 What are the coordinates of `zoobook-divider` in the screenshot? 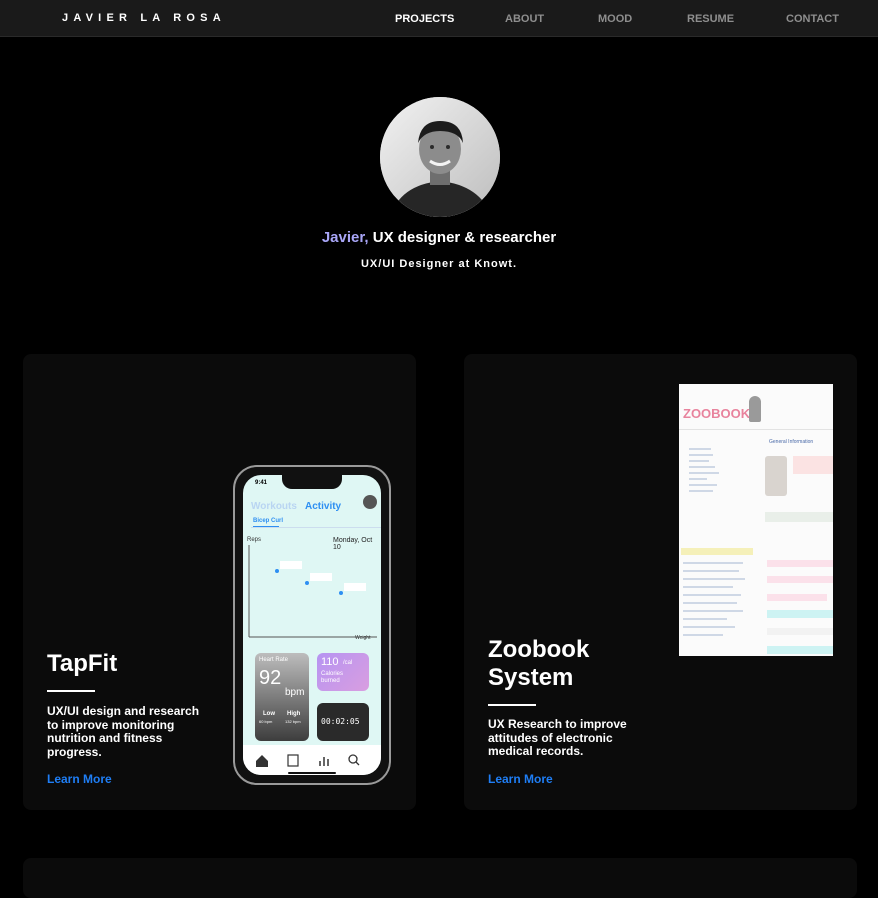 It's located at (756, 429).